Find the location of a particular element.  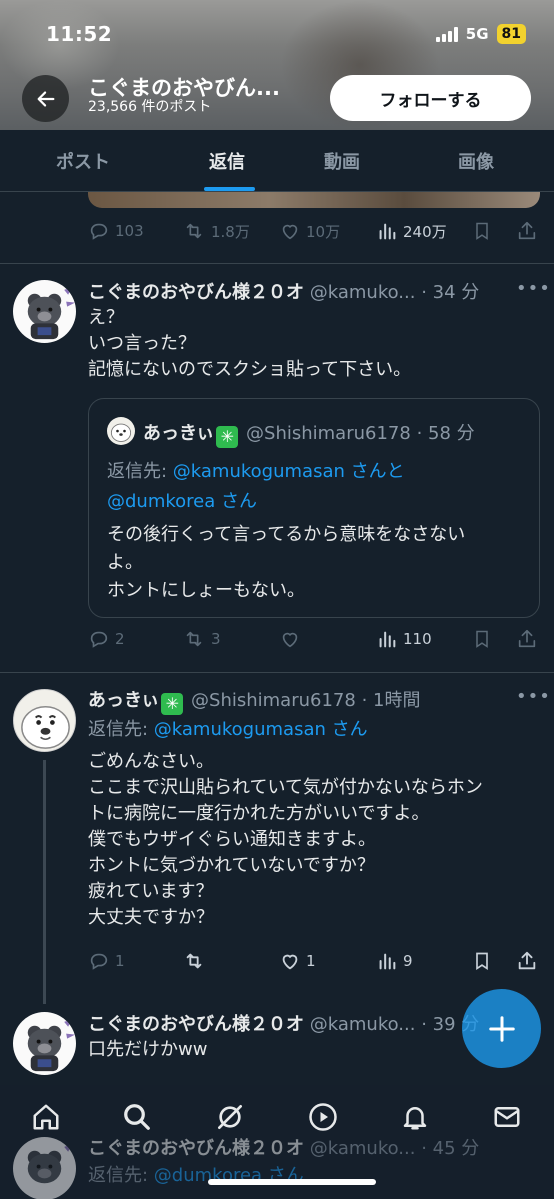

search-icon is located at coordinates (137, 1117).